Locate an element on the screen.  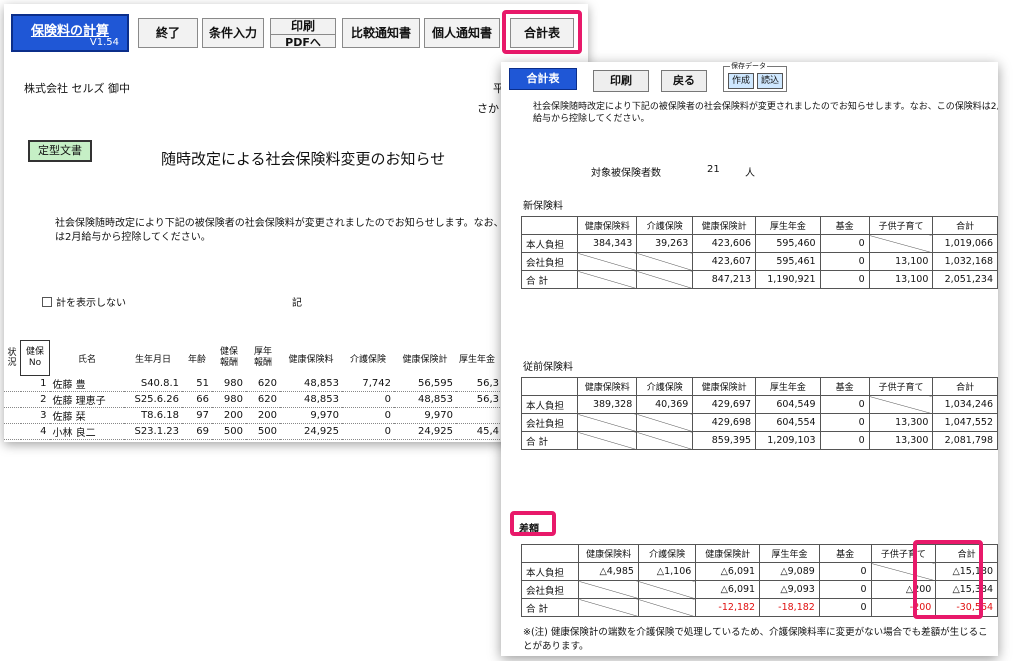
cell-name: 小林 良二 is located at coordinates (86, 431).